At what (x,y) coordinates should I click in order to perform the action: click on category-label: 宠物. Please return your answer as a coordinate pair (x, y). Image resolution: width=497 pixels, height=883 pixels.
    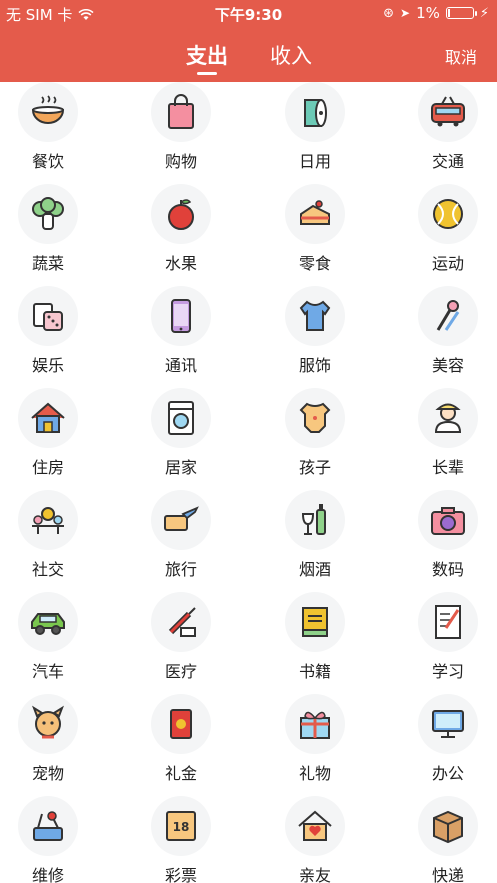
    Looking at the image, I should click on (47, 773).